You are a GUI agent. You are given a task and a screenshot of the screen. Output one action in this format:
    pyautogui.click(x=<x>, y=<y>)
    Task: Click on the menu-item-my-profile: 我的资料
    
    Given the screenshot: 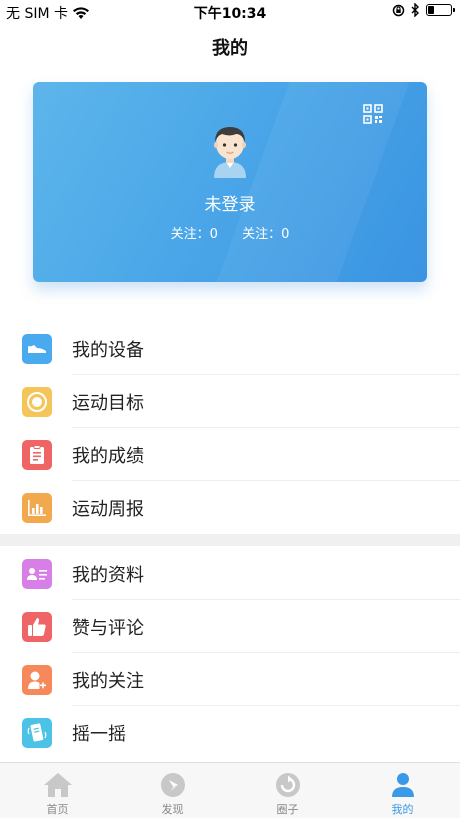 What is the action you would take?
    pyautogui.click(x=230, y=573)
    